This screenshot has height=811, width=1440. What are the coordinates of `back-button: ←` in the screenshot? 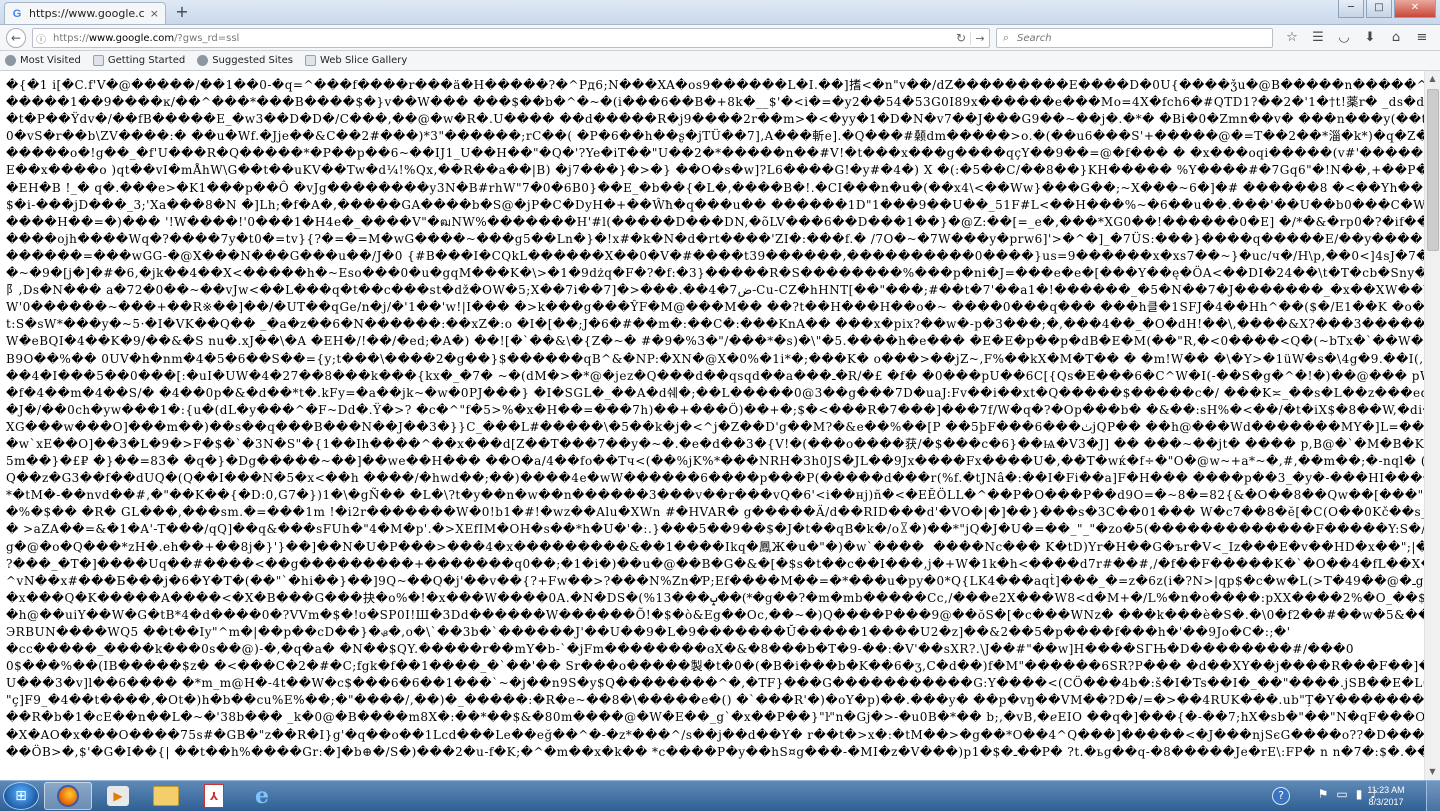 It's located at (16, 38).